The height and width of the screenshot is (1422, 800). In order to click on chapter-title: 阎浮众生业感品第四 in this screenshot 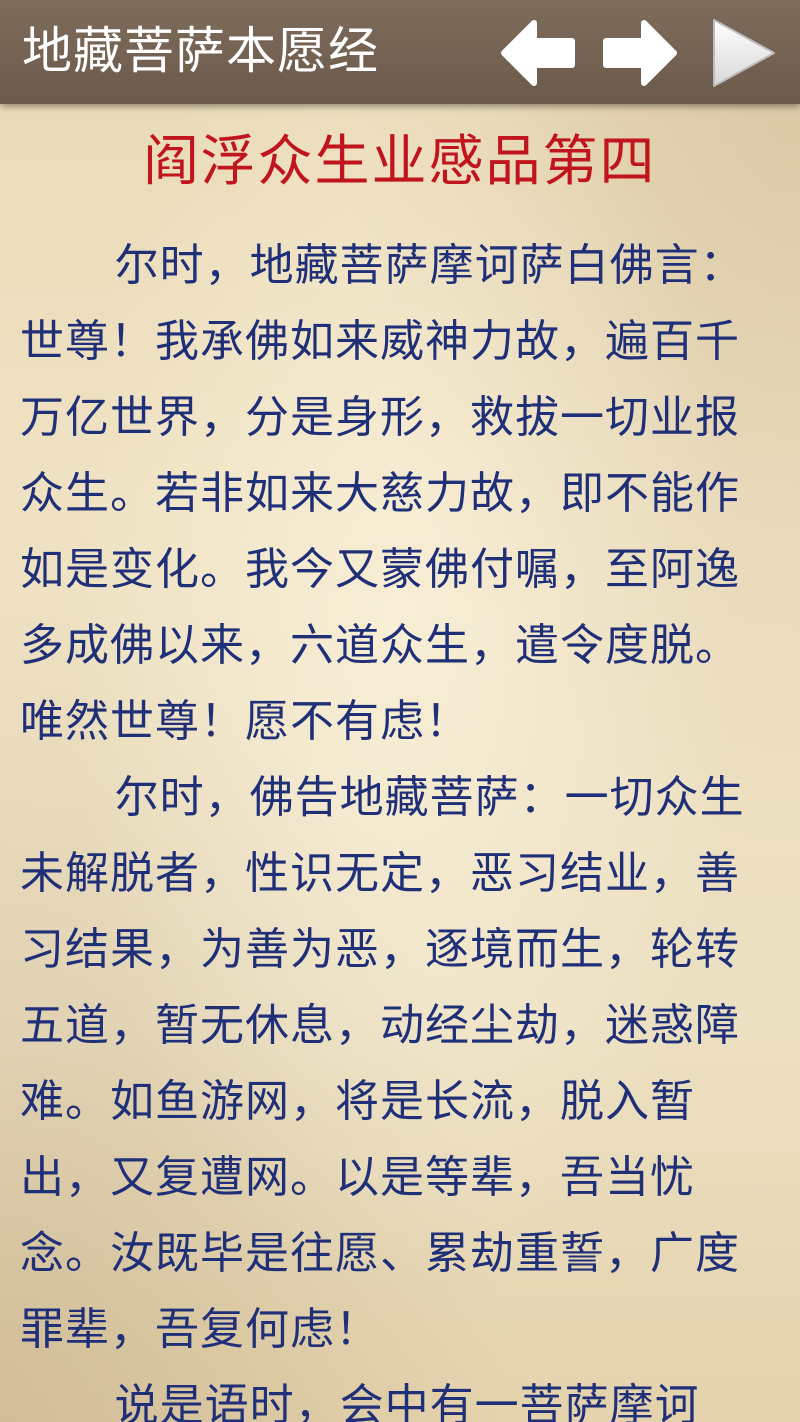, I will do `click(400, 161)`.